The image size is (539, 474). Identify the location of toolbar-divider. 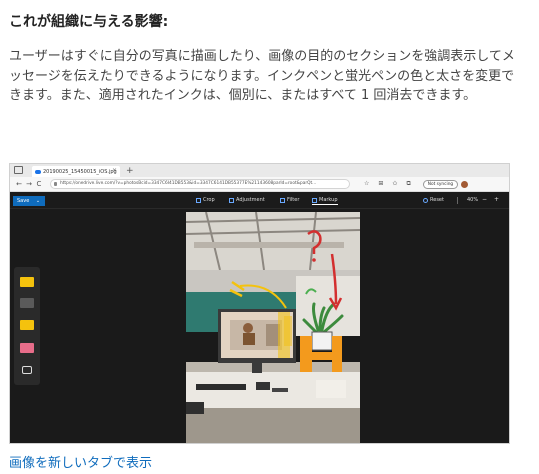
(457, 200).